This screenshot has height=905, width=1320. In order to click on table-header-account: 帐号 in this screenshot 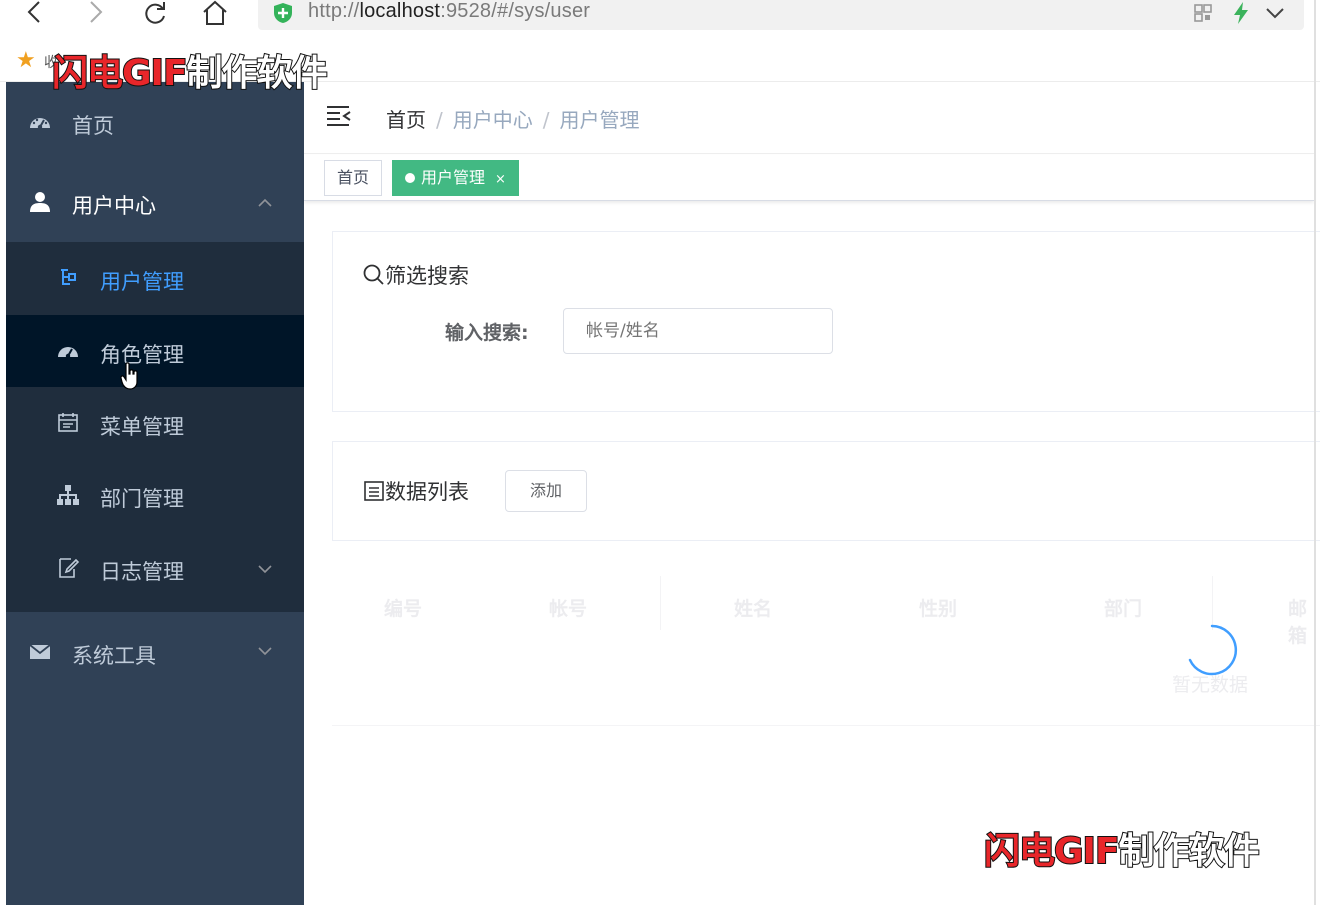, I will do `click(568, 609)`.